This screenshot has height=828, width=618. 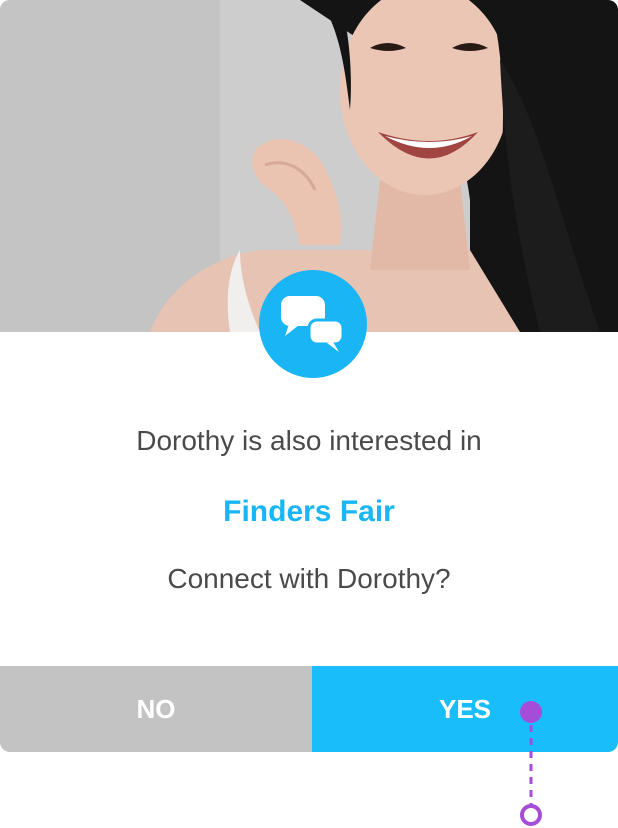 I want to click on no-button: NO, so click(x=156, y=709).